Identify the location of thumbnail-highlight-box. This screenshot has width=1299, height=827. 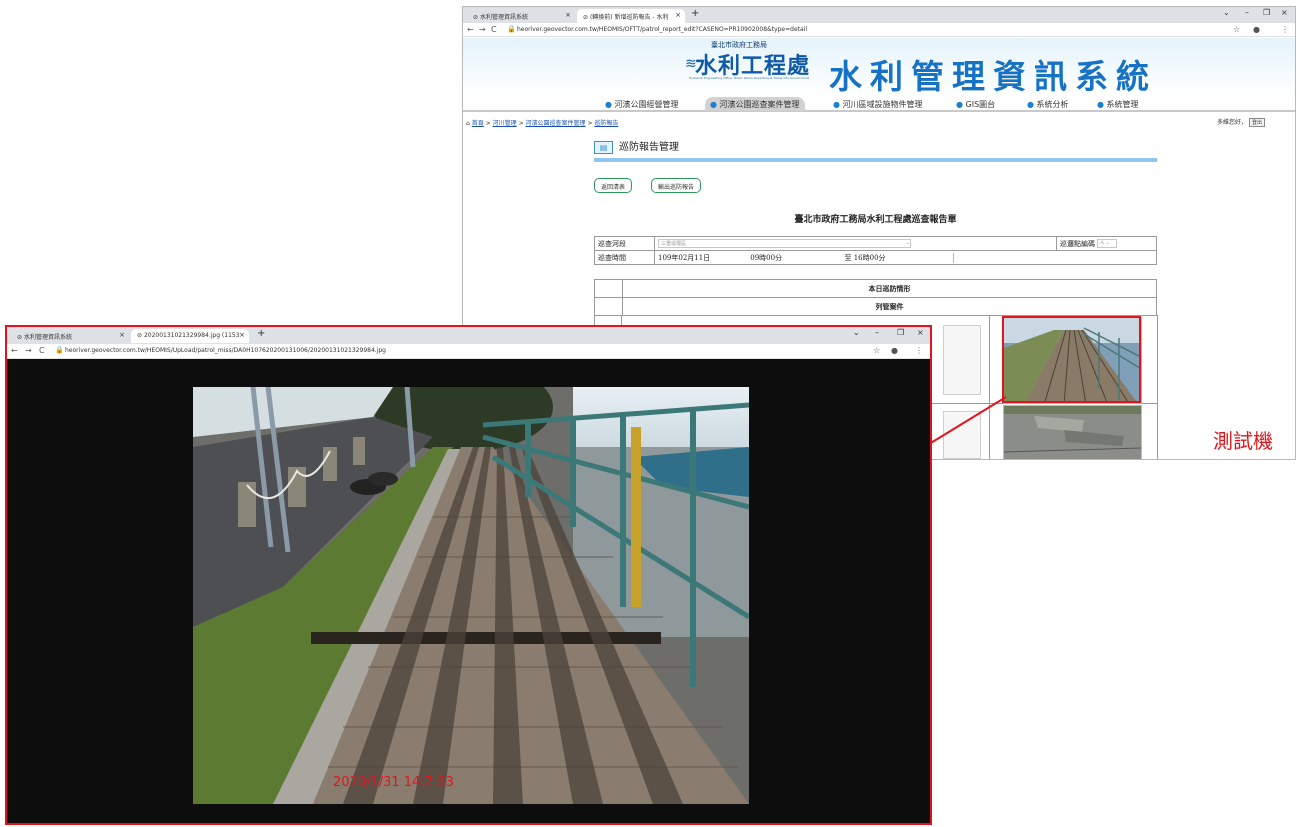
(1071, 359).